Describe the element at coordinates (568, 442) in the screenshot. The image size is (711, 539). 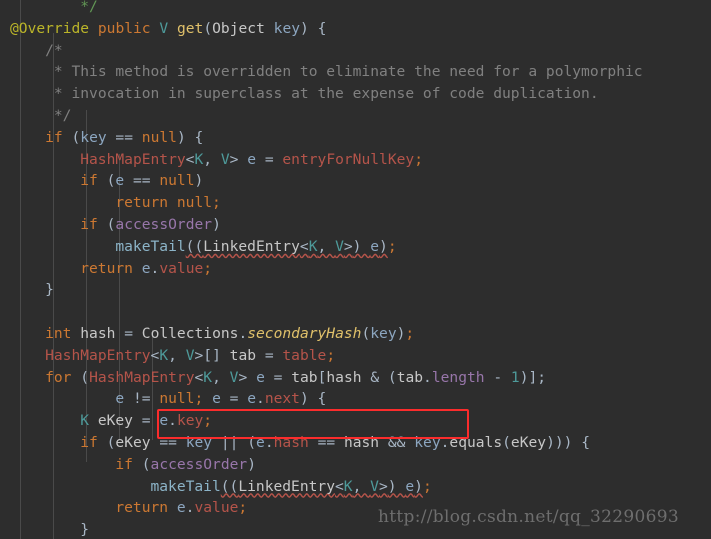
I see `token: ))) {` at that location.